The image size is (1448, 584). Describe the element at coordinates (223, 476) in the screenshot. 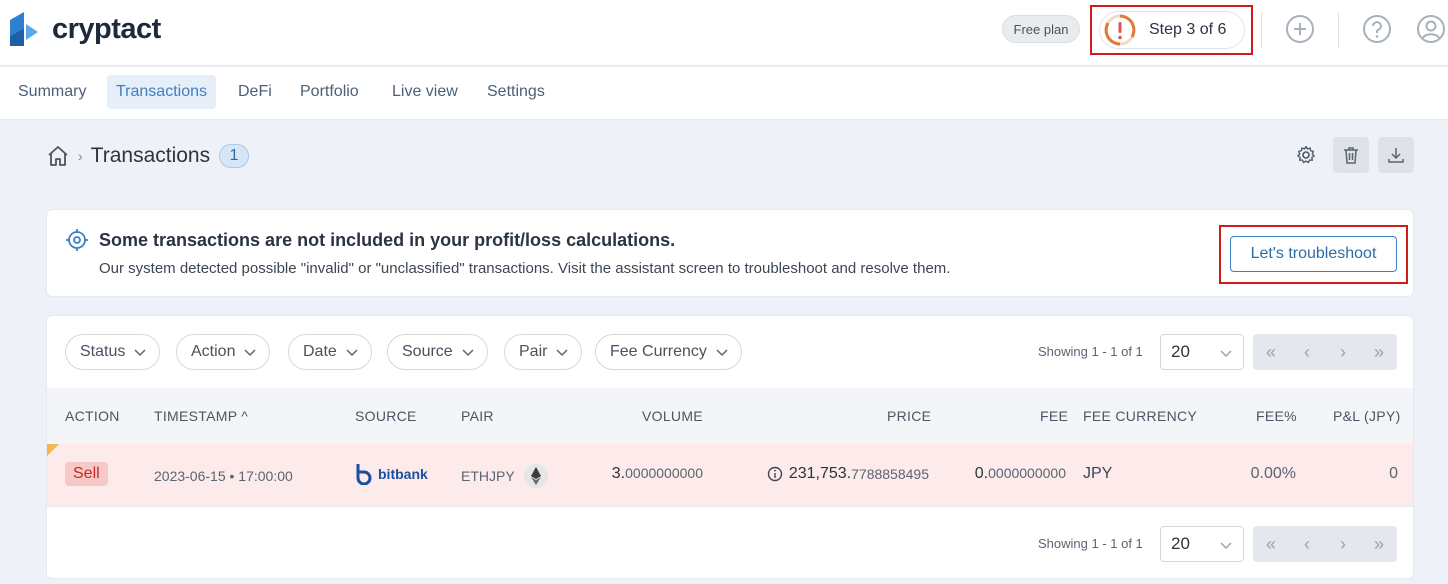

I see `timestamp: 2023-06-15 • 17:00:00` at that location.